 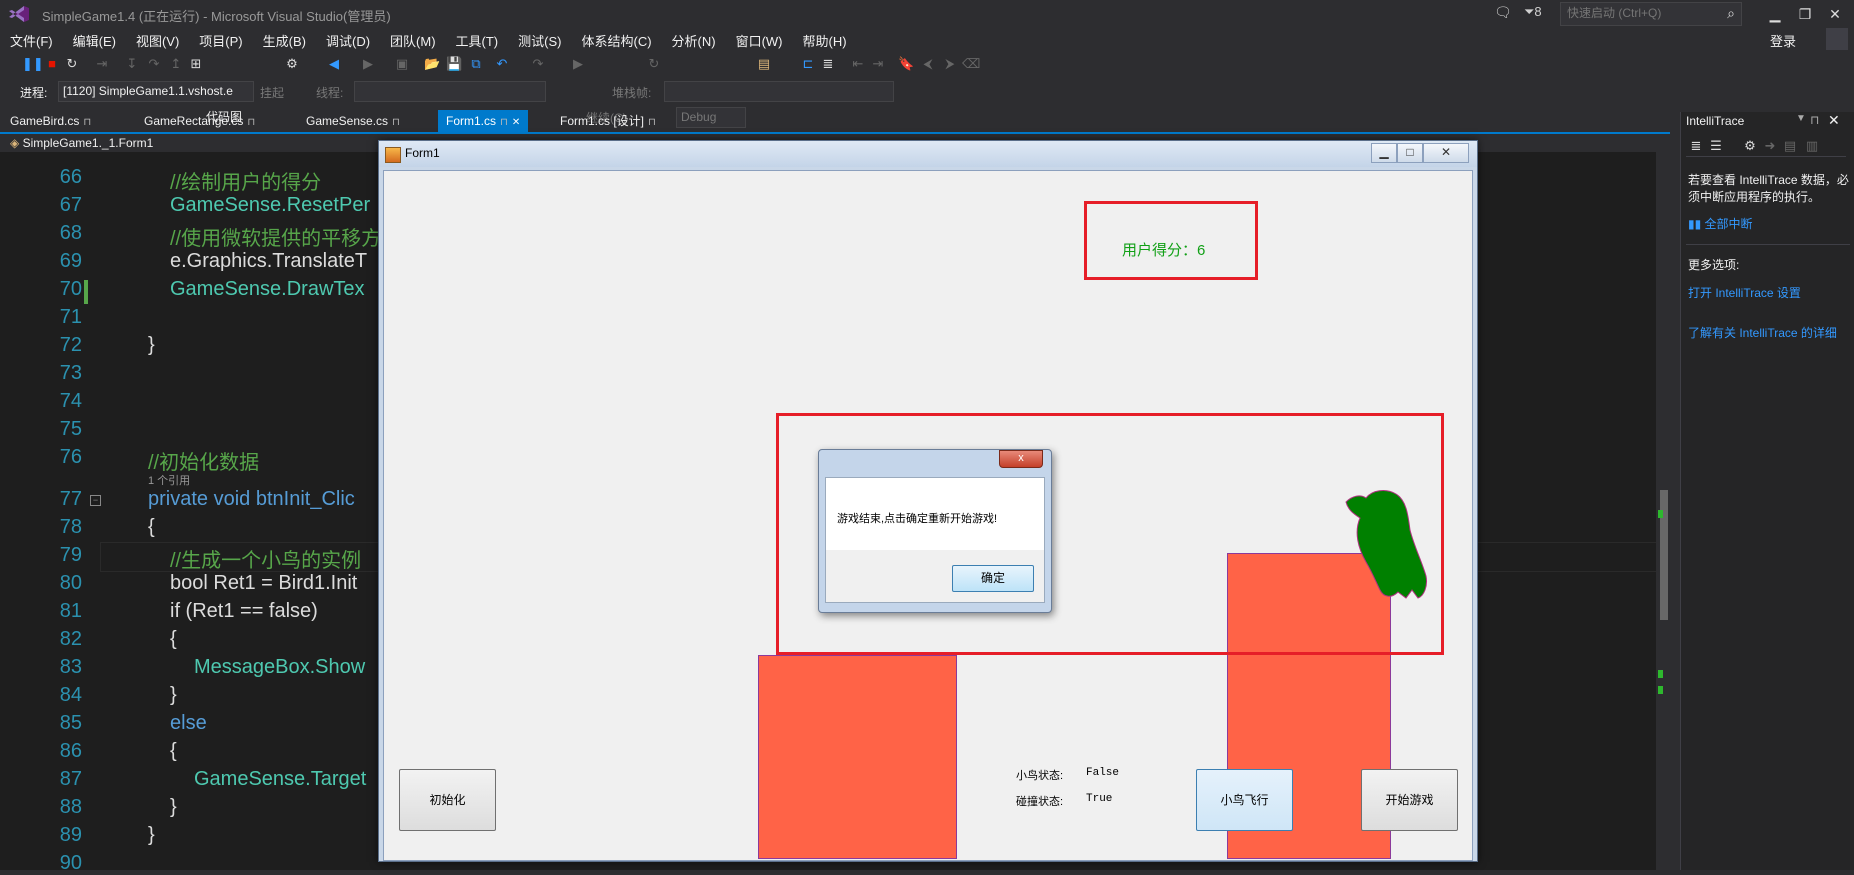 What do you see at coordinates (267, 289) in the screenshot?
I see `code-line: GameSense.DrawTex` at bounding box center [267, 289].